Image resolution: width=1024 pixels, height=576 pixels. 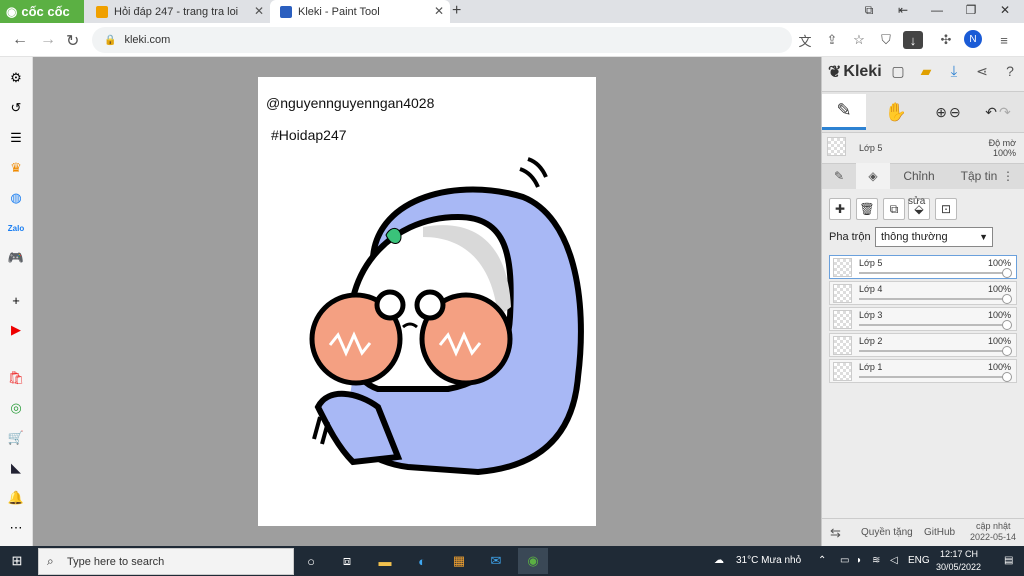 I want to click on save-download-icon: ⤓, so click(x=954, y=71).